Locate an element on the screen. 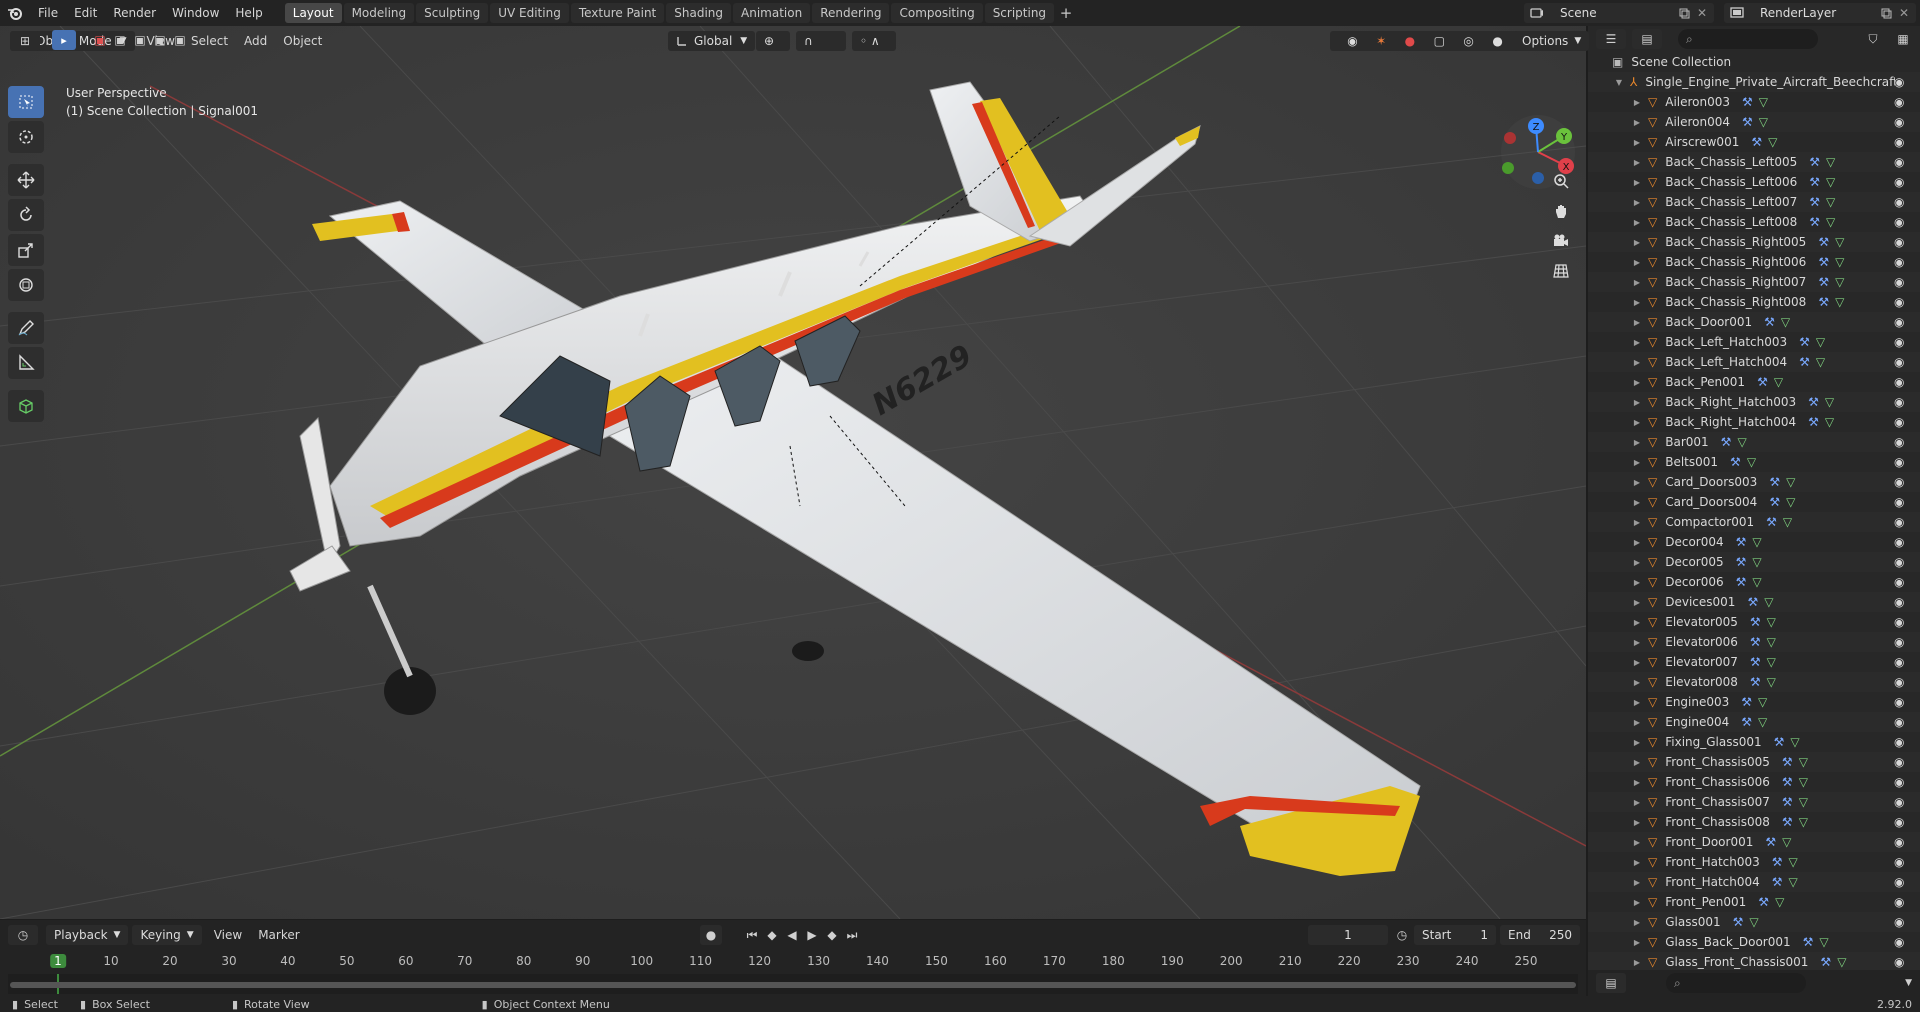 This screenshot has height=1012, width=1920. gizmo-toggle-icon: ✶ is located at coordinates (1381, 41).